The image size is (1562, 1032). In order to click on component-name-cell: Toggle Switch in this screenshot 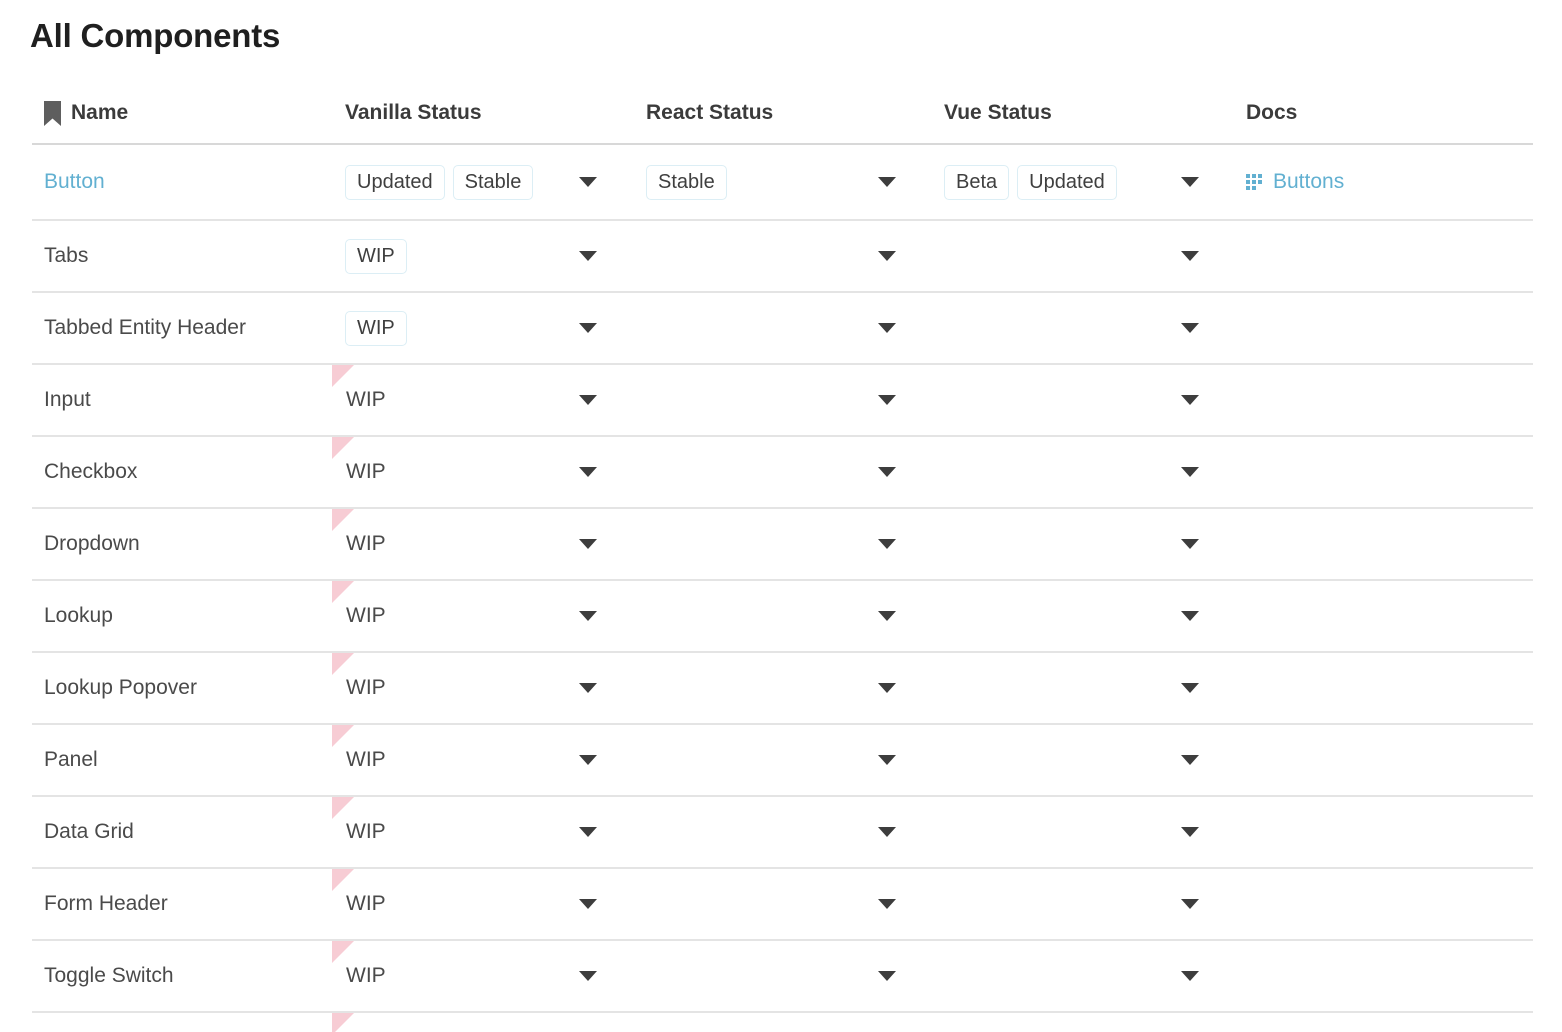, I will do `click(182, 976)`.